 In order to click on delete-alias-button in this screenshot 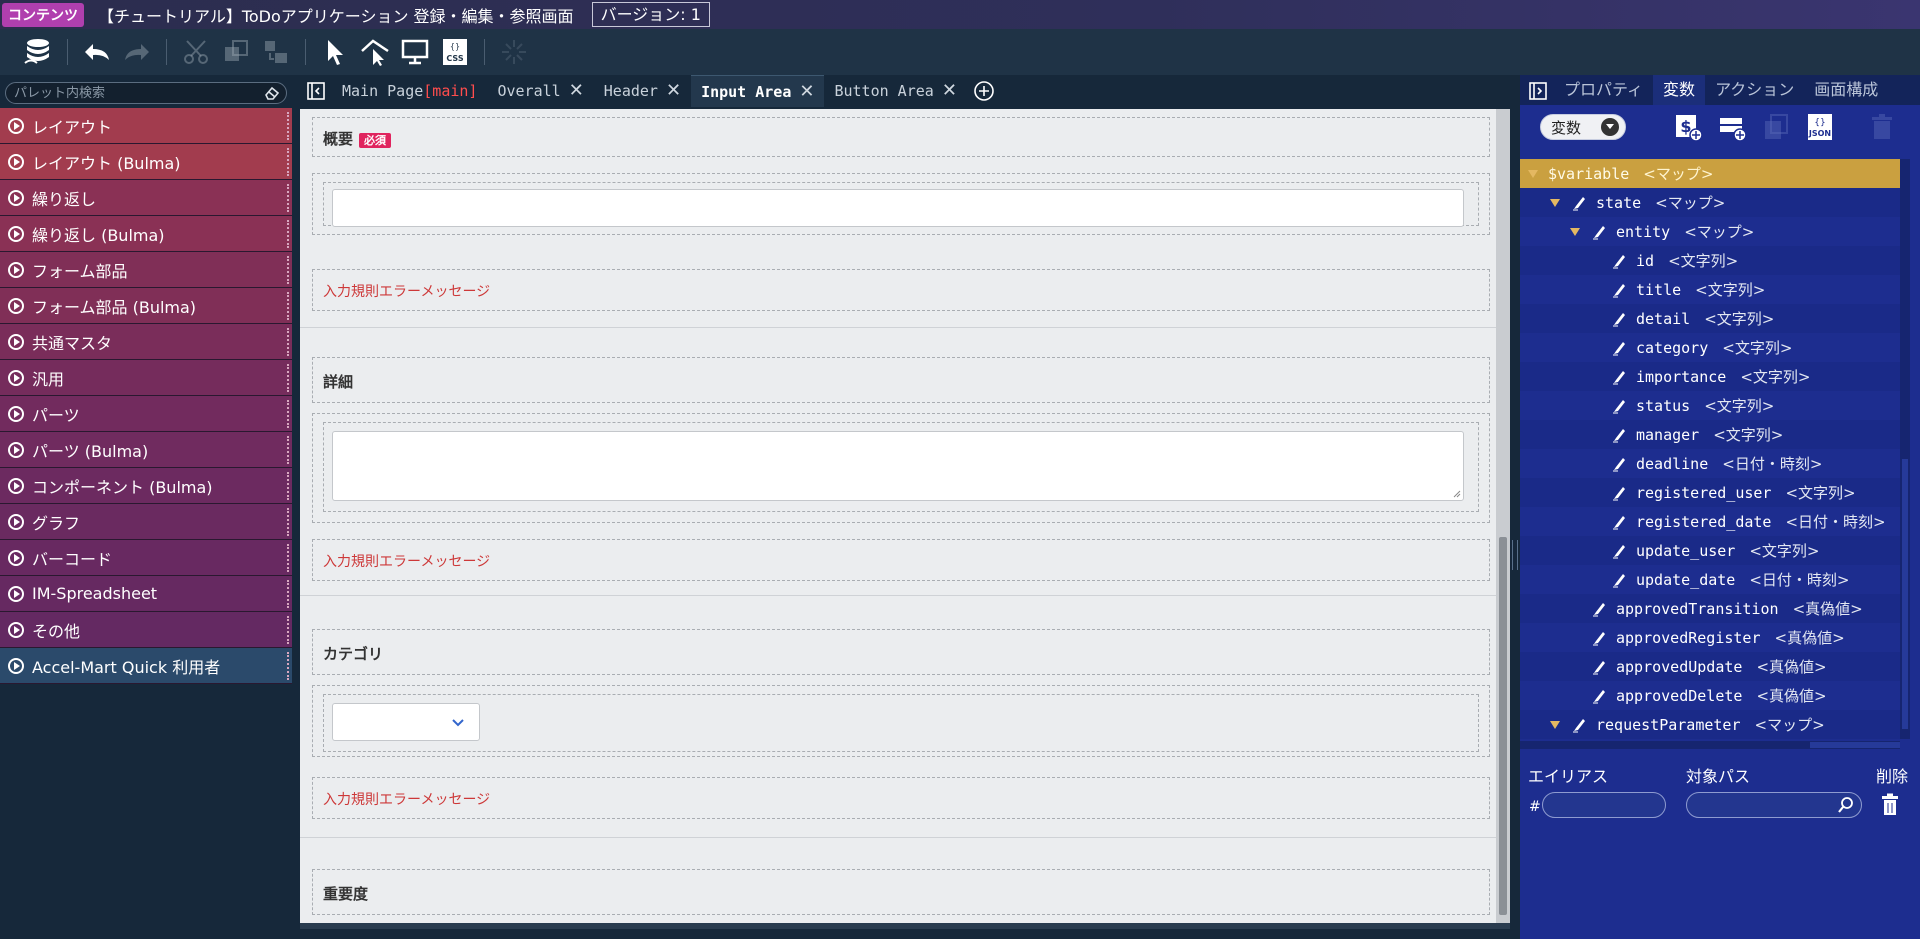, I will do `click(1890, 807)`.